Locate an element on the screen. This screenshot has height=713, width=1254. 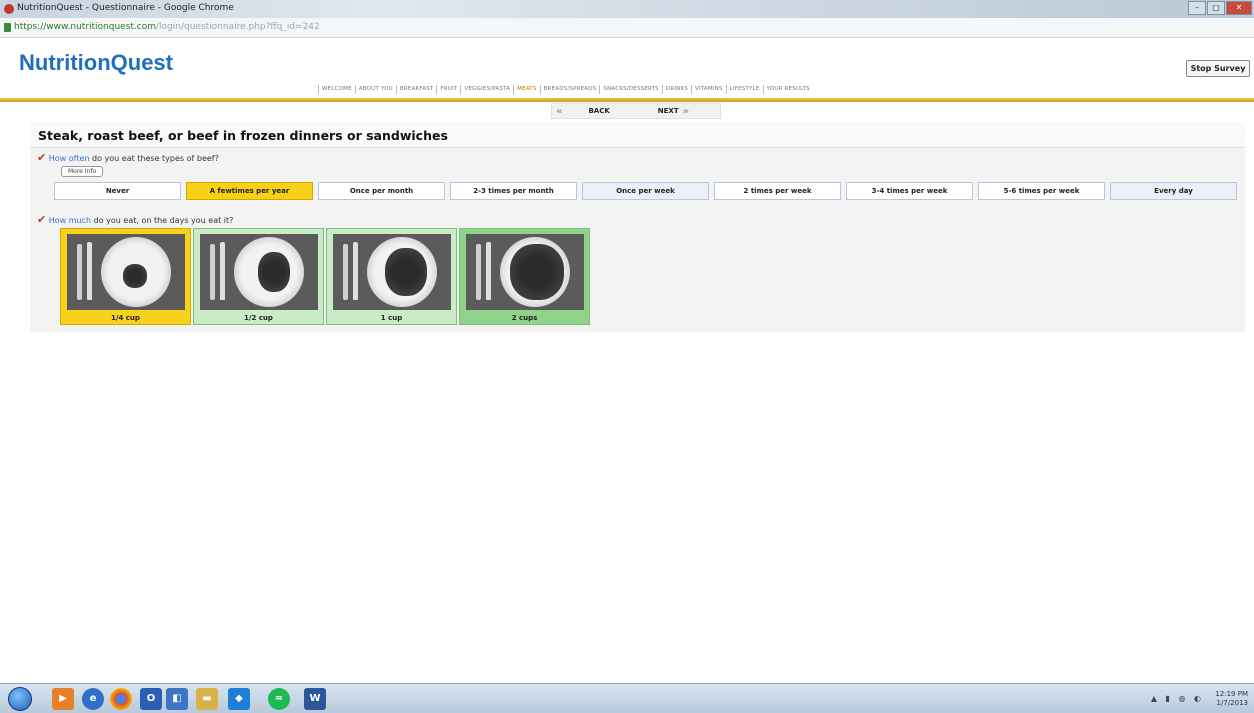
nav-tab-vitamins: VITAMINS is located at coordinates (708, 89).